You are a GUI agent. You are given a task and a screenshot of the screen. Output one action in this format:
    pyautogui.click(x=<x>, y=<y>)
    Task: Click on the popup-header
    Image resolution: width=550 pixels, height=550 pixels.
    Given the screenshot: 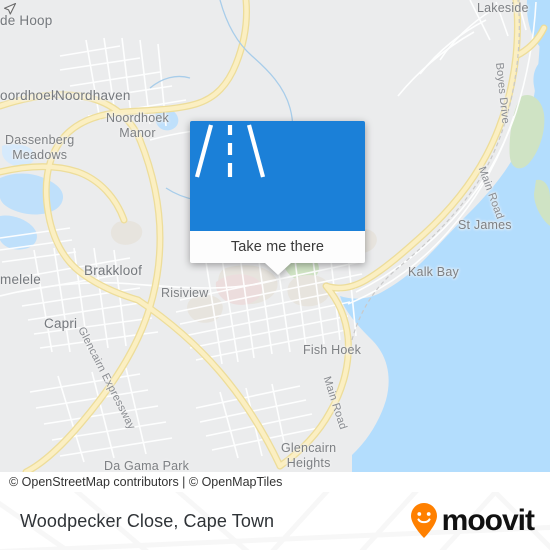 What is the action you would take?
    pyautogui.click(x=277, y=176)
    